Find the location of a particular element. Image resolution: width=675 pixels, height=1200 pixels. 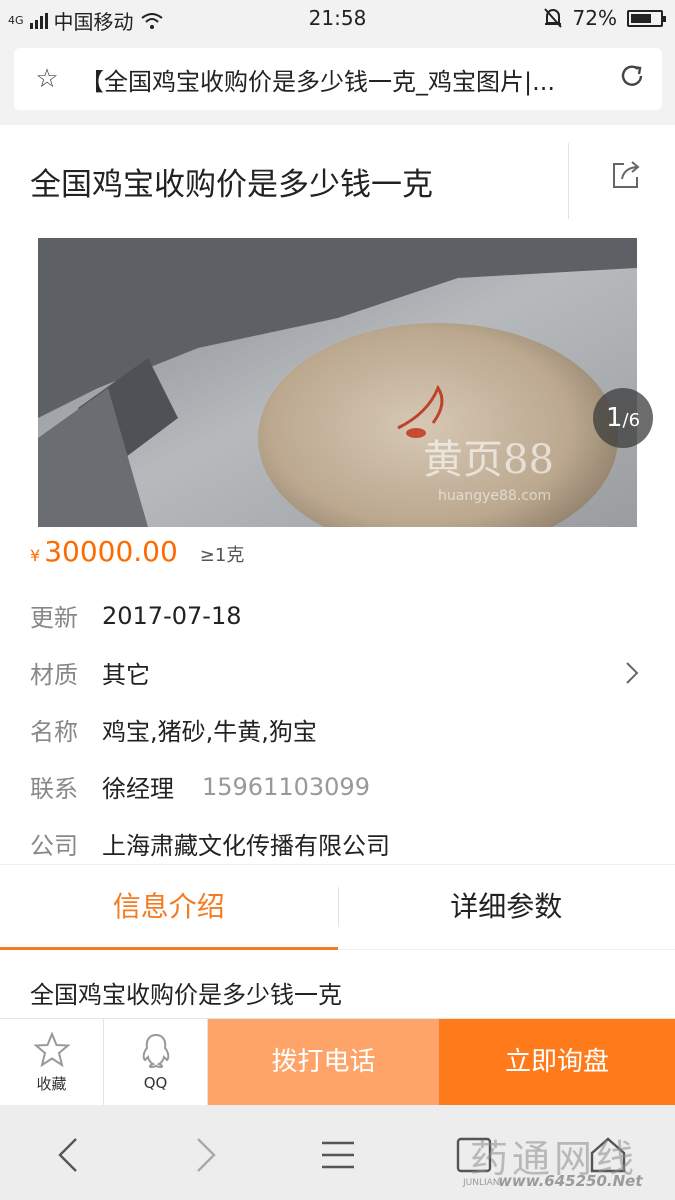

detail-tabs: 信息介绍 详细参数 is located at coordinates (337, 907).